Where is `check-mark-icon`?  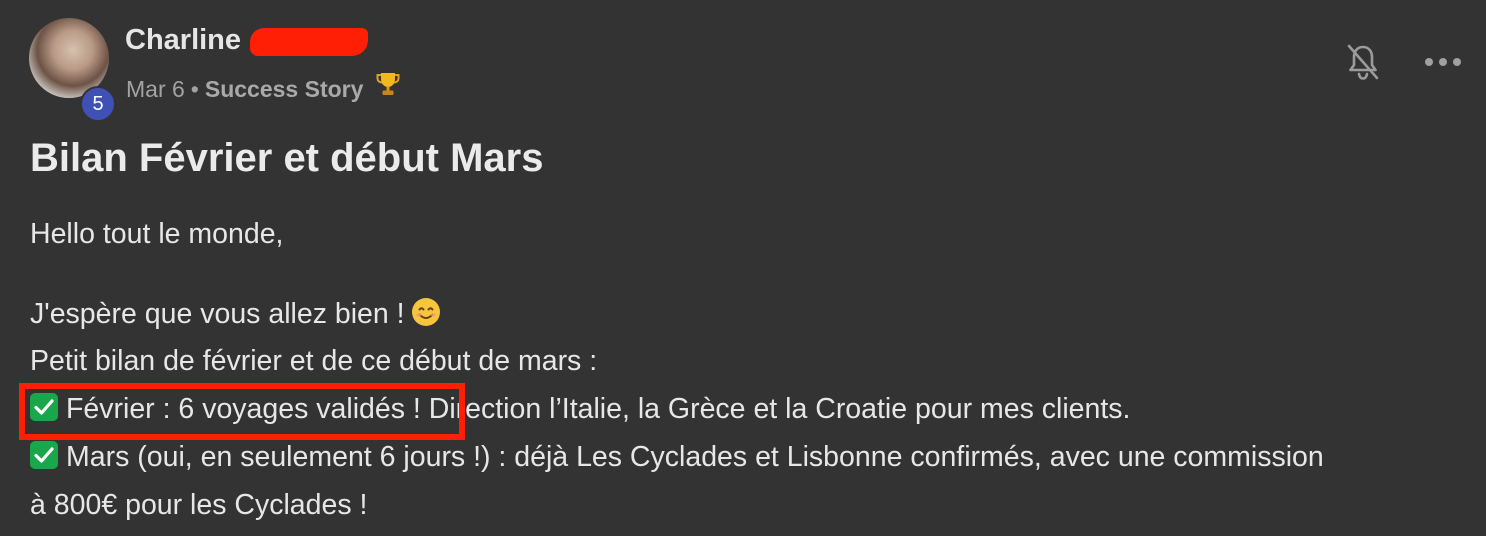 check-mark-icon is located at coordinates (44, 455).